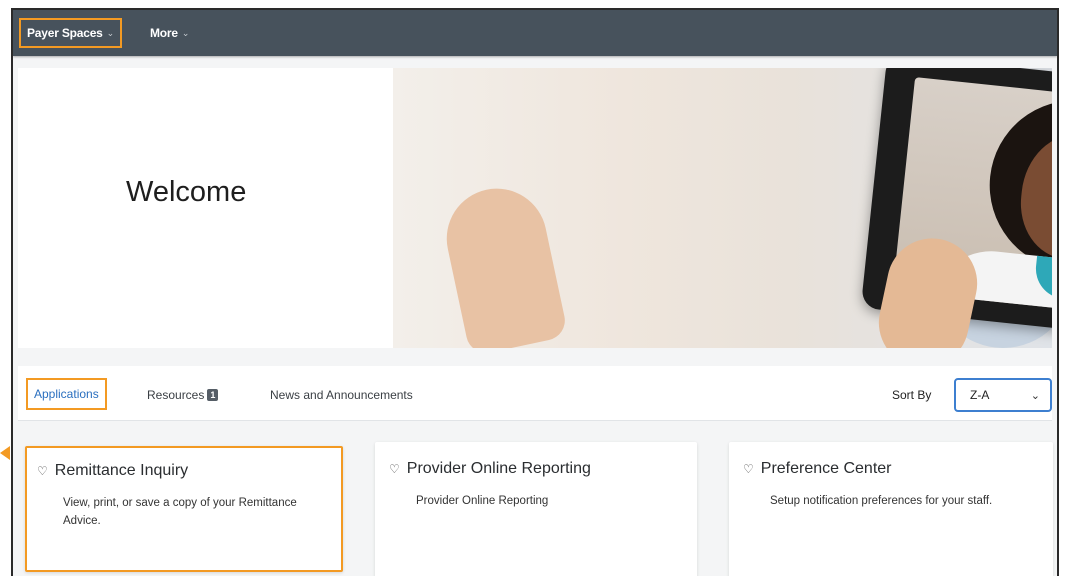 This screenshot has width=1067, height=576. I want to click on card-description: Provider Online Reporting, so click(482, 501).